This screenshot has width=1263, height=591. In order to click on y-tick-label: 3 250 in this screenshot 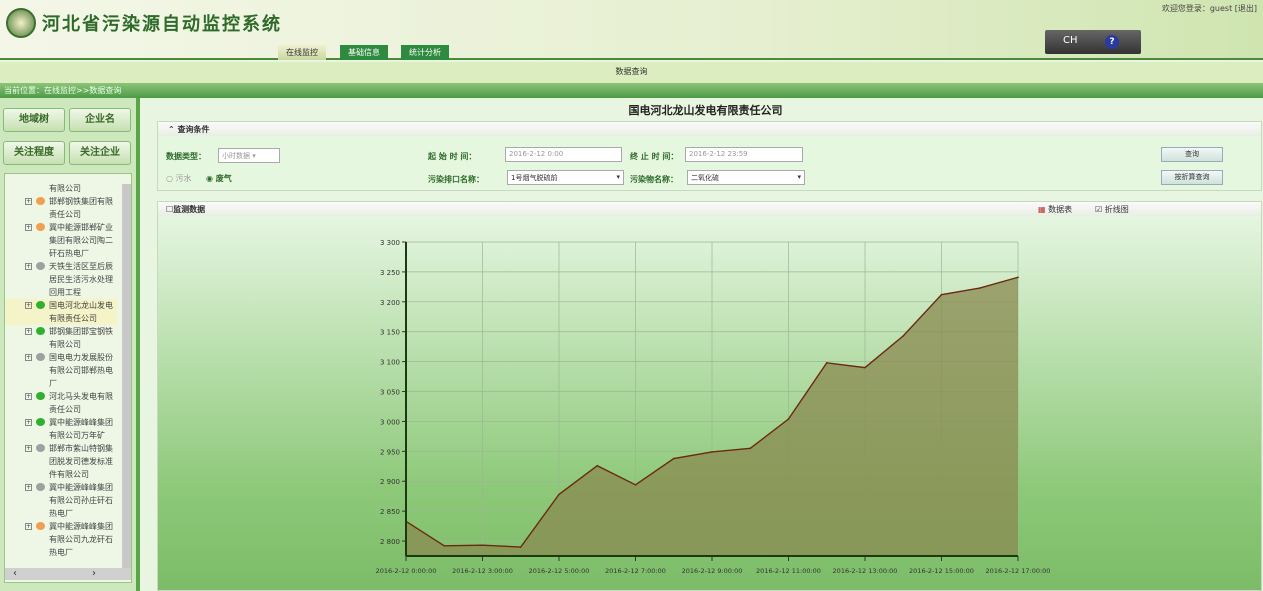, I will do `click(390, 273)`.